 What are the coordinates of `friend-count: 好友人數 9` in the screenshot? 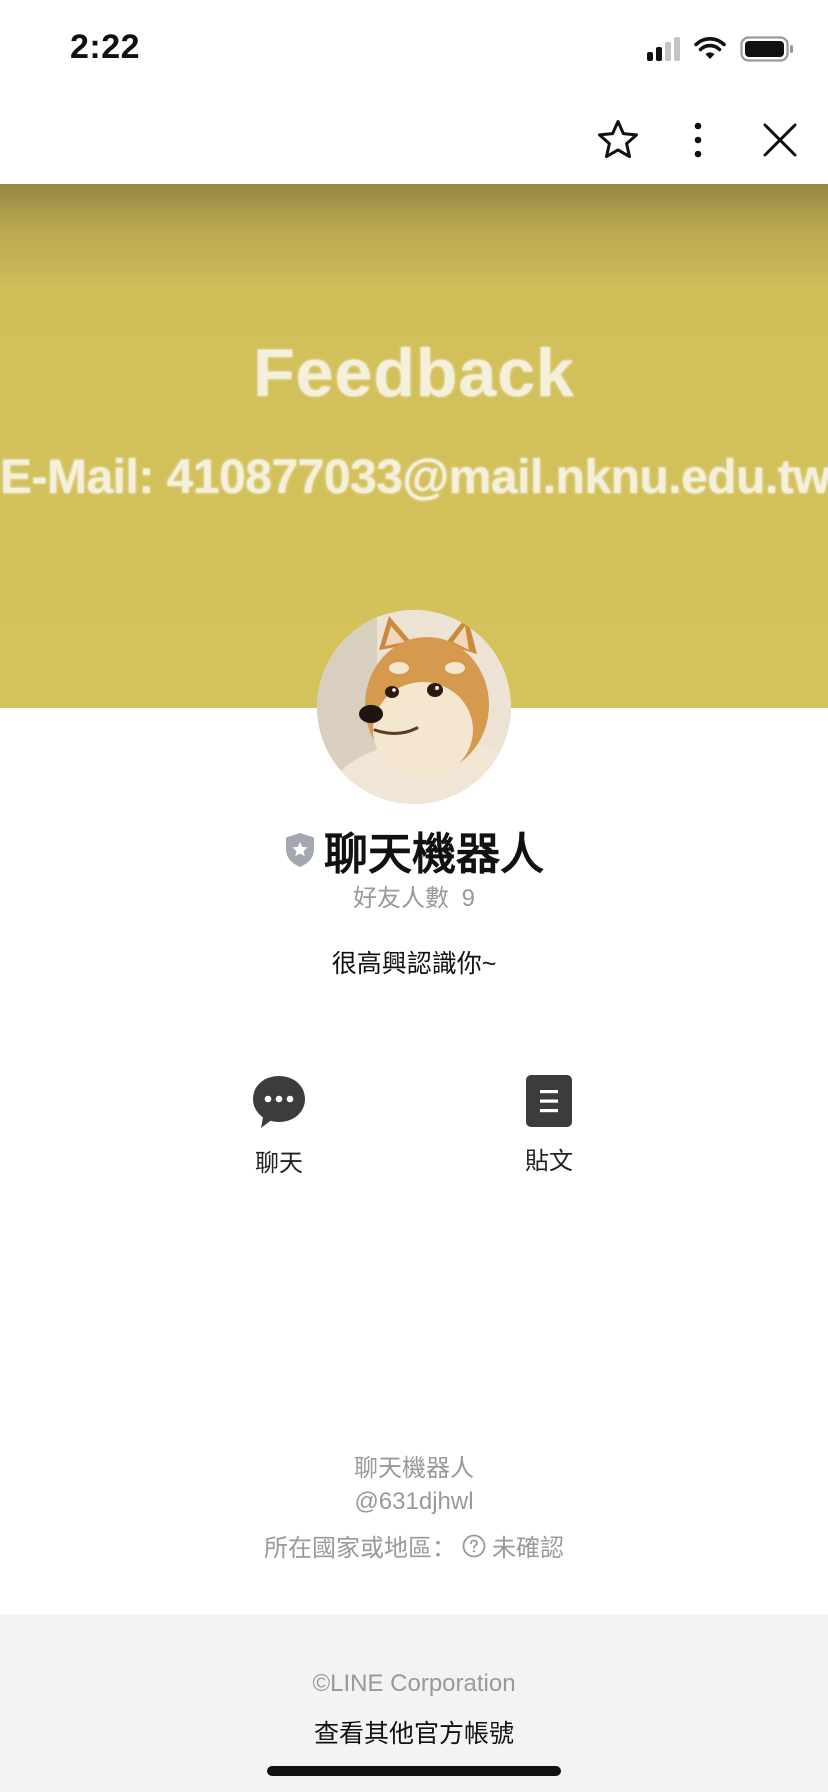 It's located at (414, 895).